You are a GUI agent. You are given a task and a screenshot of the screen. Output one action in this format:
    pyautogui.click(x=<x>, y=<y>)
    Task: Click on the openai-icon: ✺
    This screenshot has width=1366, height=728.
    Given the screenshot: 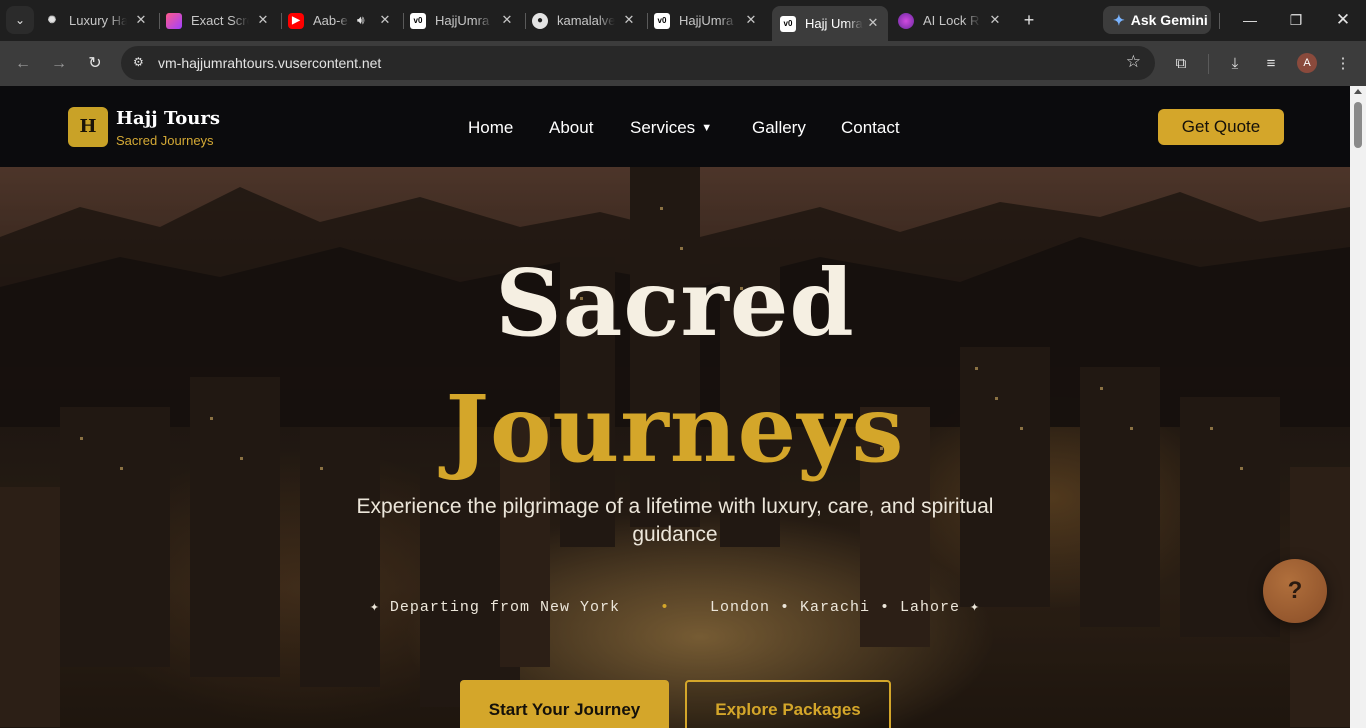 What is the action you would take?
    pyautogui.click(x=52, y=20)
    